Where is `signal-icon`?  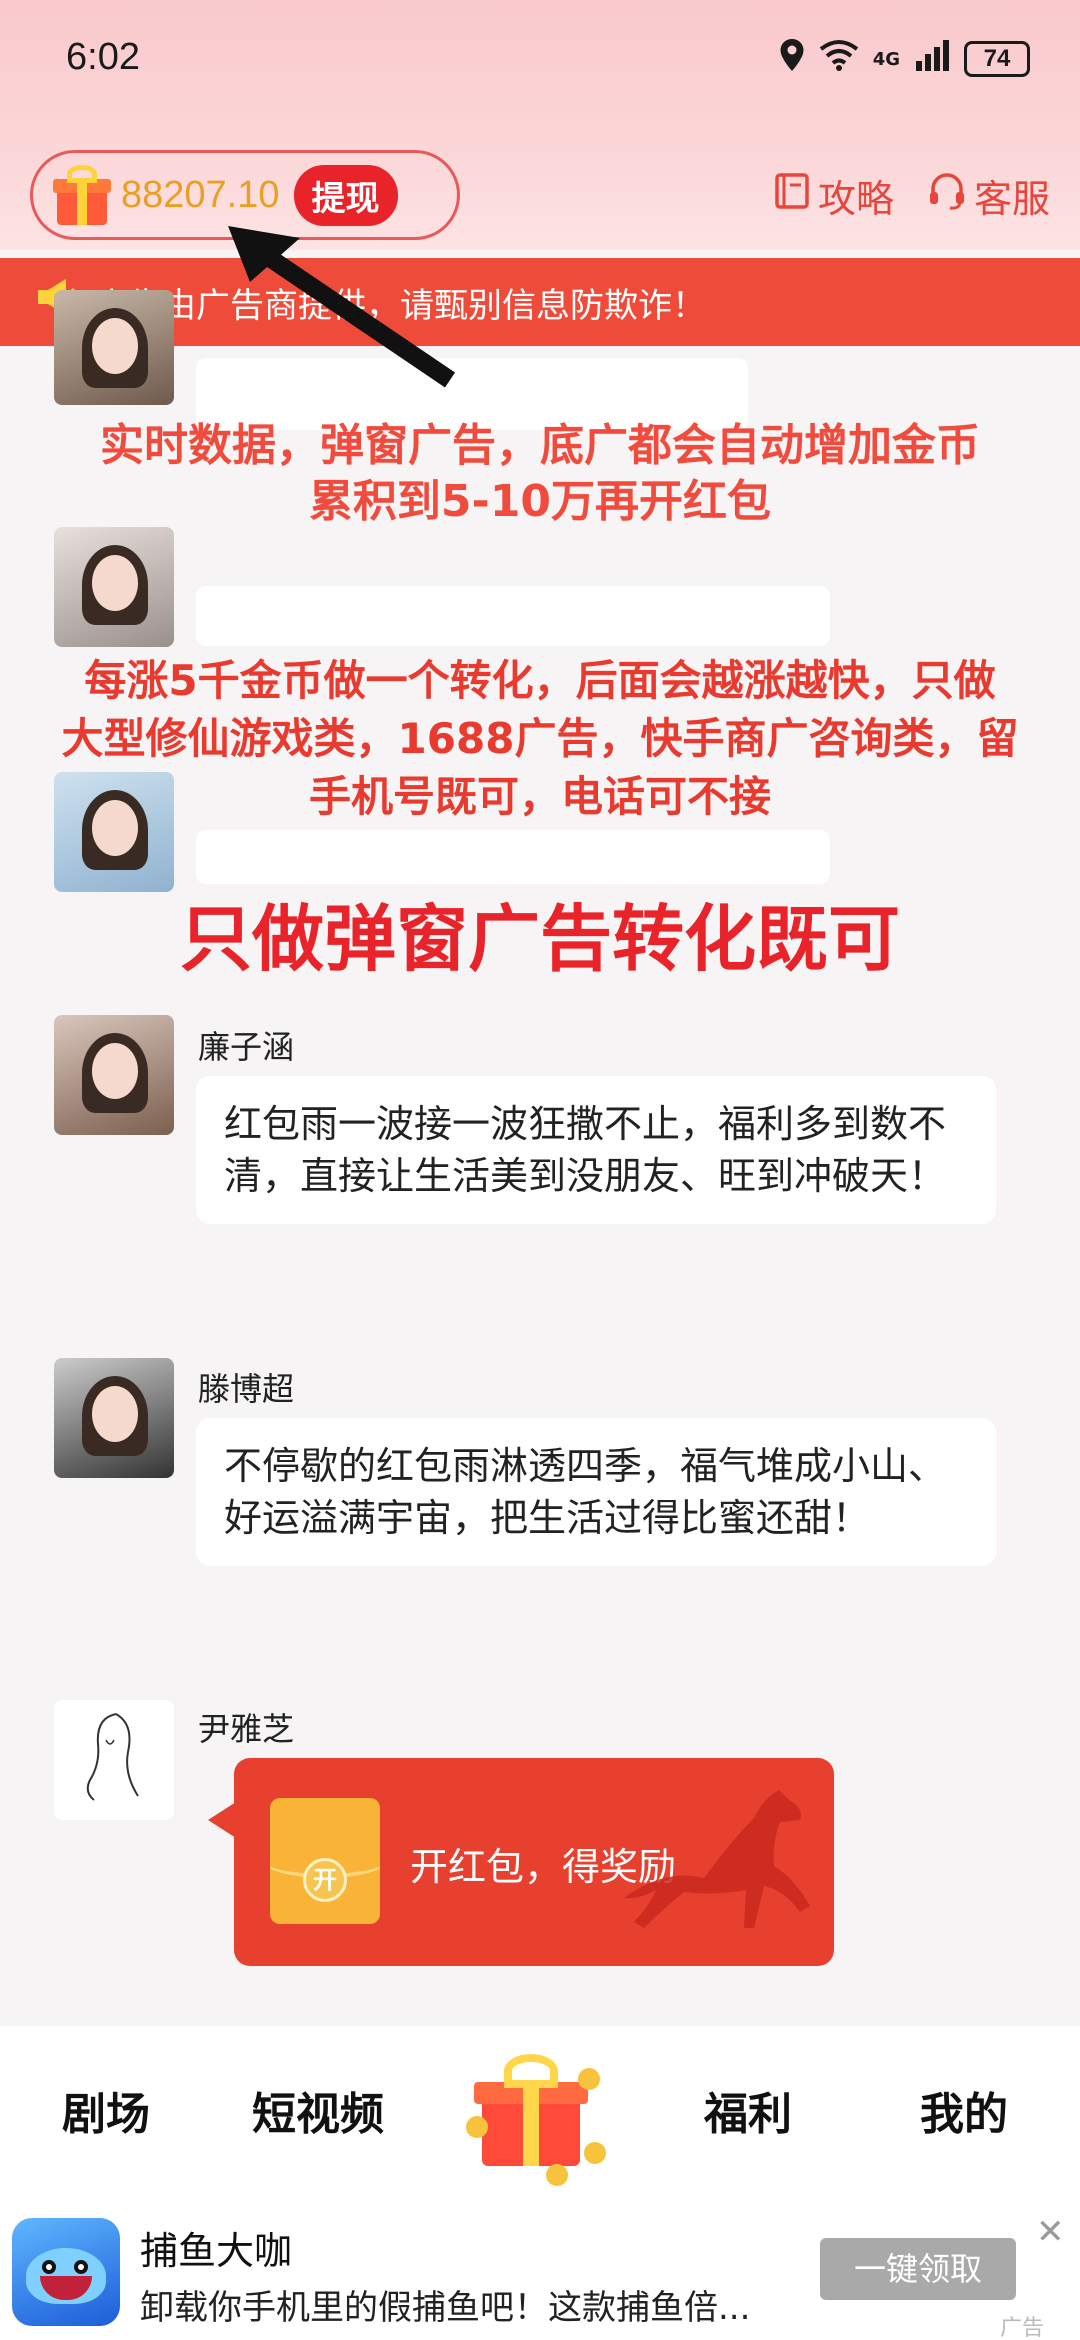
signal-icon is located at coordinates (932, 59).